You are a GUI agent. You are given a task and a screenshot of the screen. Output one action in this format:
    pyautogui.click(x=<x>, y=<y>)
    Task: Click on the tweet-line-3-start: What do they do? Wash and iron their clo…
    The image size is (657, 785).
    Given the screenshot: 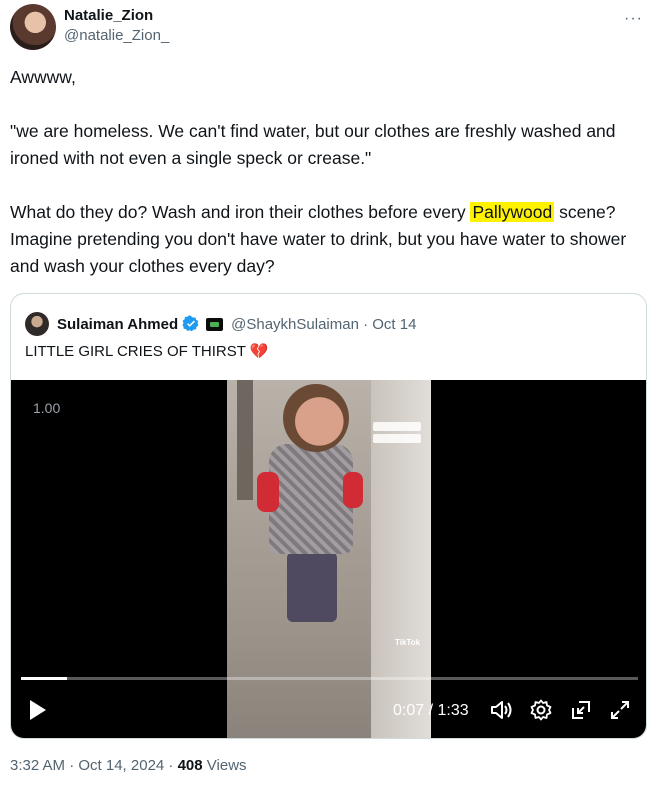 What is the action you would take?
    pyautogui.click(x=240, y=212)
    